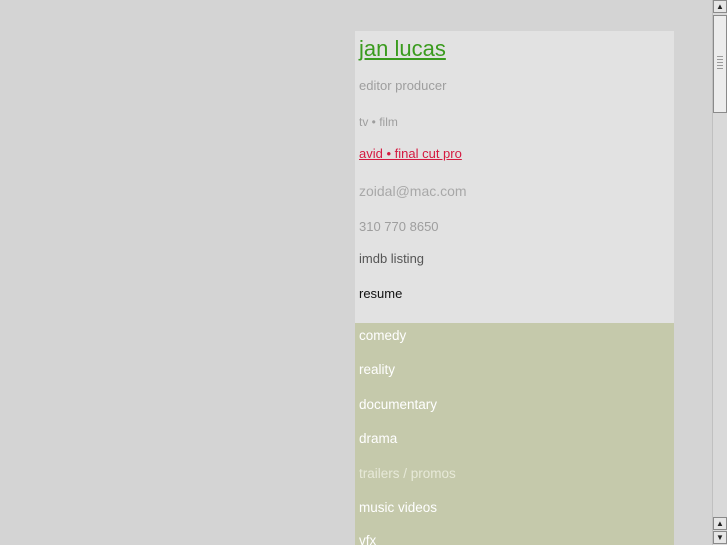  Describe the element at coordinates (380, 293) in the screenshot. I see `resume-link: resume` at that location.